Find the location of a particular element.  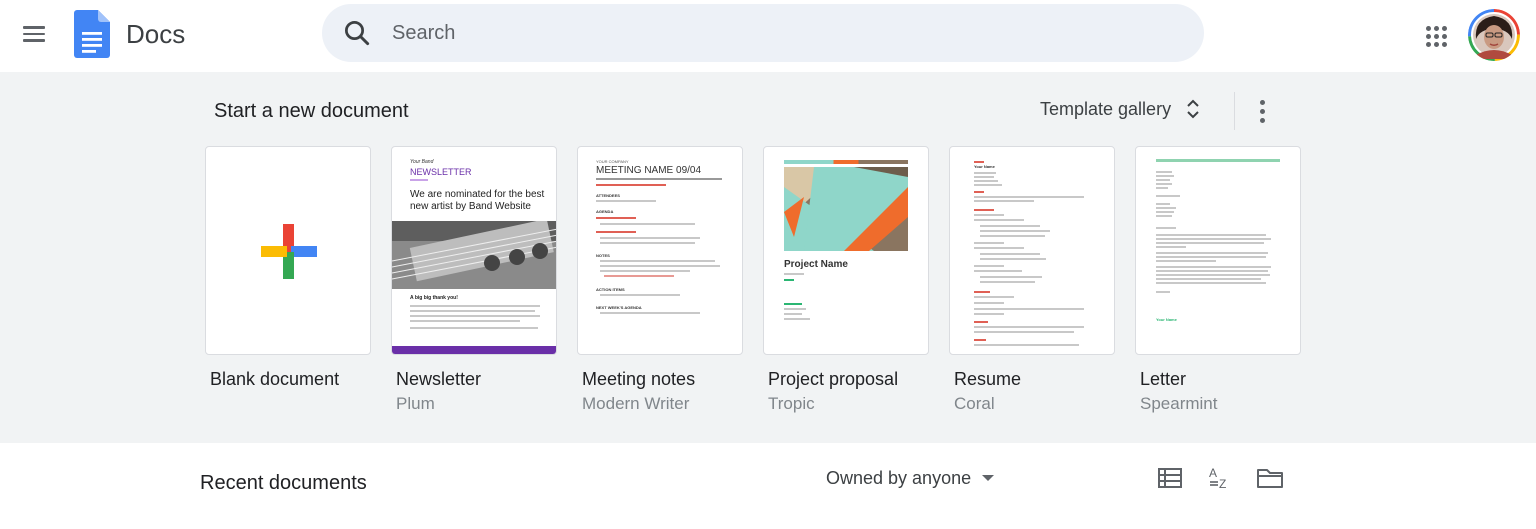

template-card-project-proposal: Project Name Project proposal Tropic is located at coordinates (846, 280).